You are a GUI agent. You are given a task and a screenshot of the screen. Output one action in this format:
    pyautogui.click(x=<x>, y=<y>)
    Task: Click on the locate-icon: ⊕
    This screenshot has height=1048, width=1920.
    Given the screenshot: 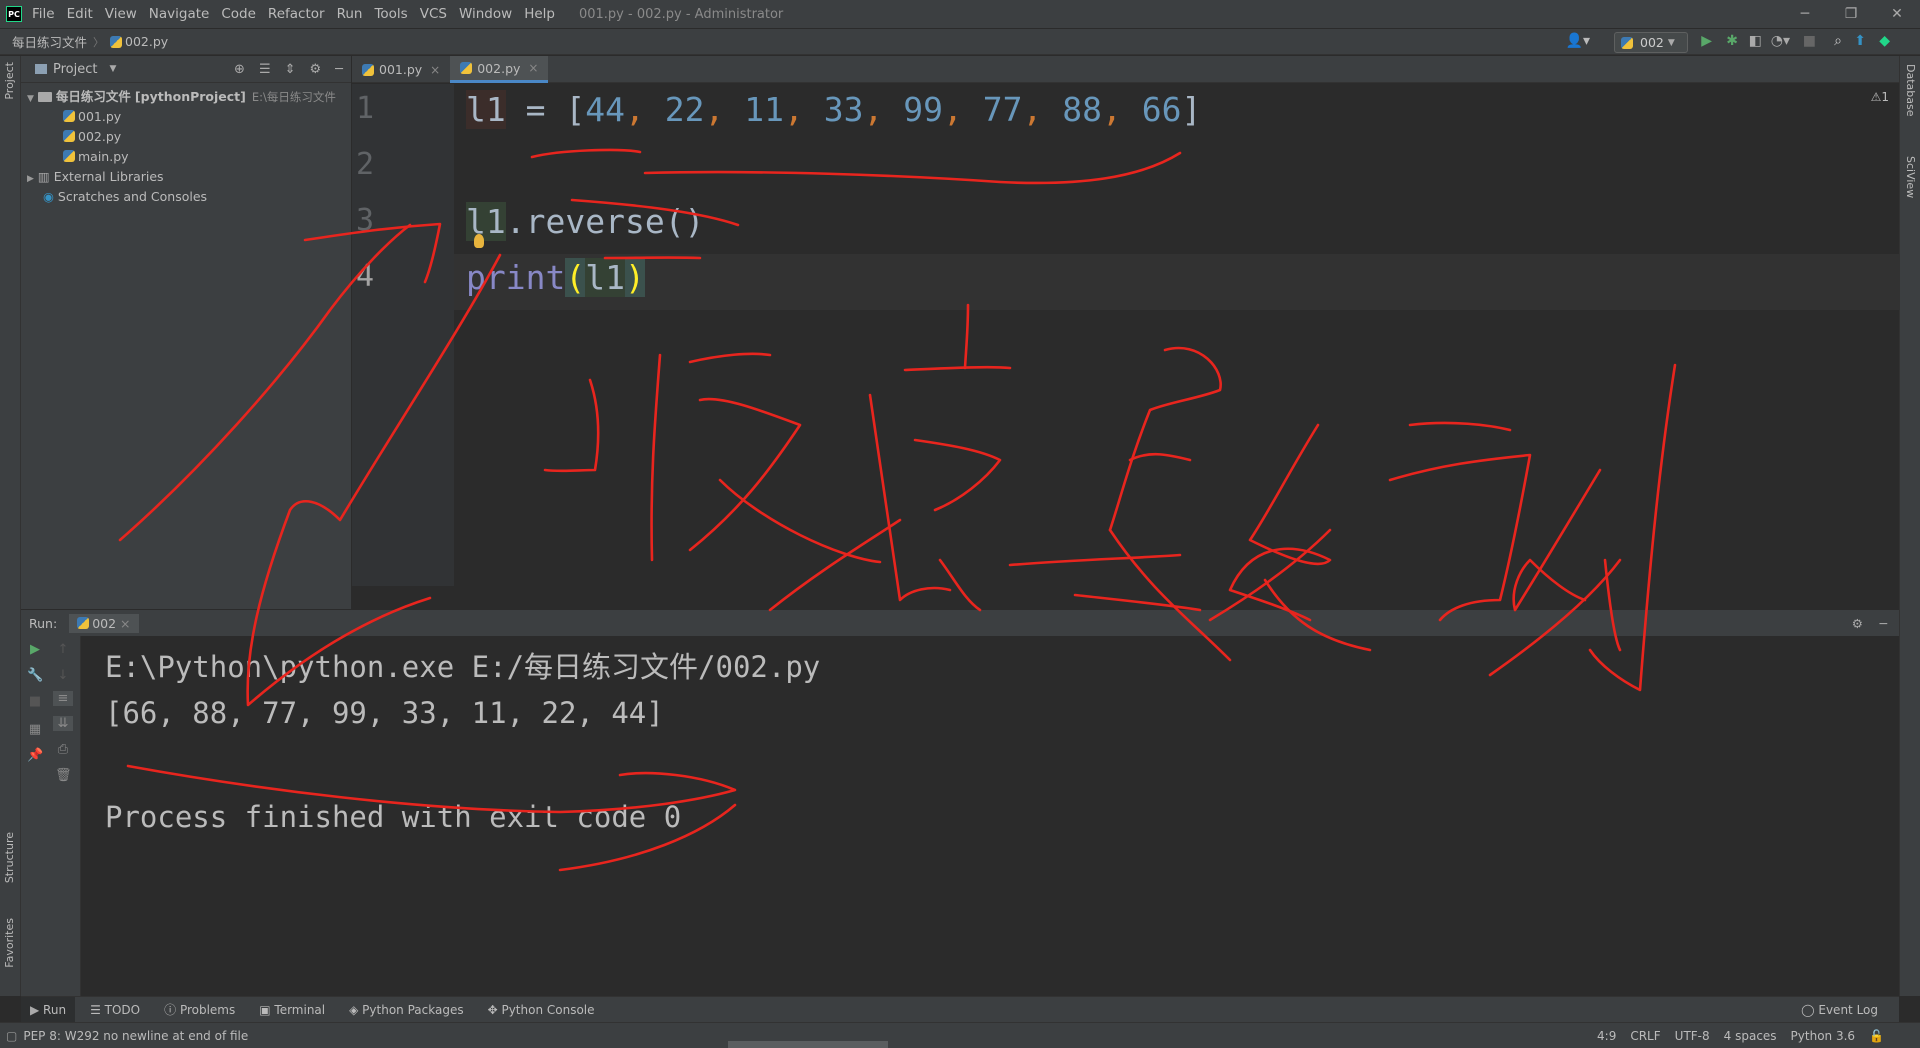 What is the action you would take?
    pyautogui.click(x=239, y=69)
    